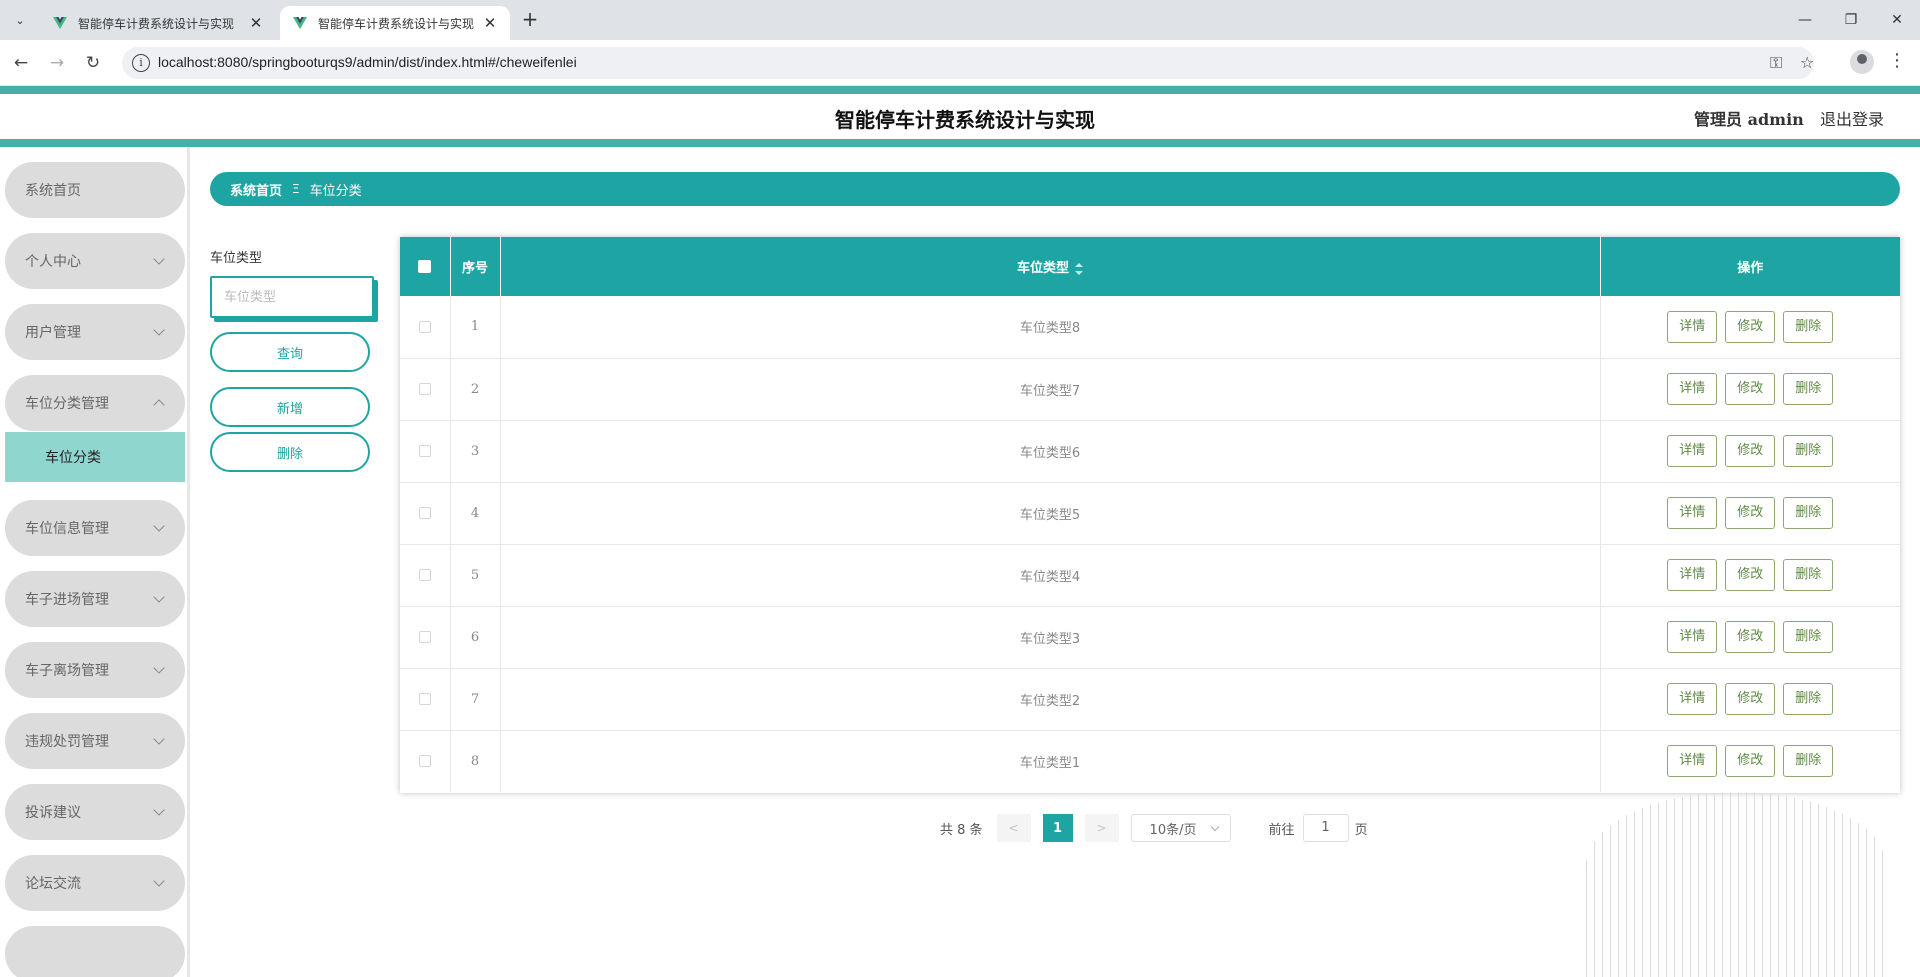 The image size is (1920, 977). What do you see at coordinates (1807, 62) in the screenshot?
I see `bookmark-star-icon: ☆` at bounding box center [1807, 62].